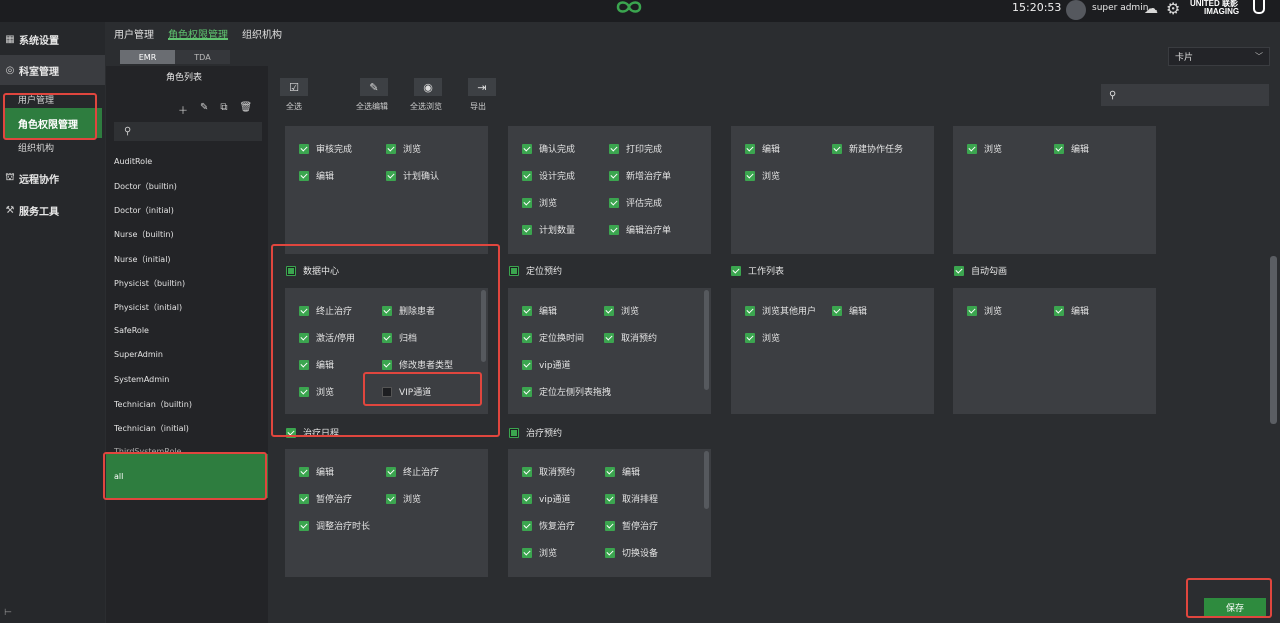  What do you see at coordinates (223, 109) in the screenshot?
I see `copy-icon: ⧉` at bounding box center [223, 109].